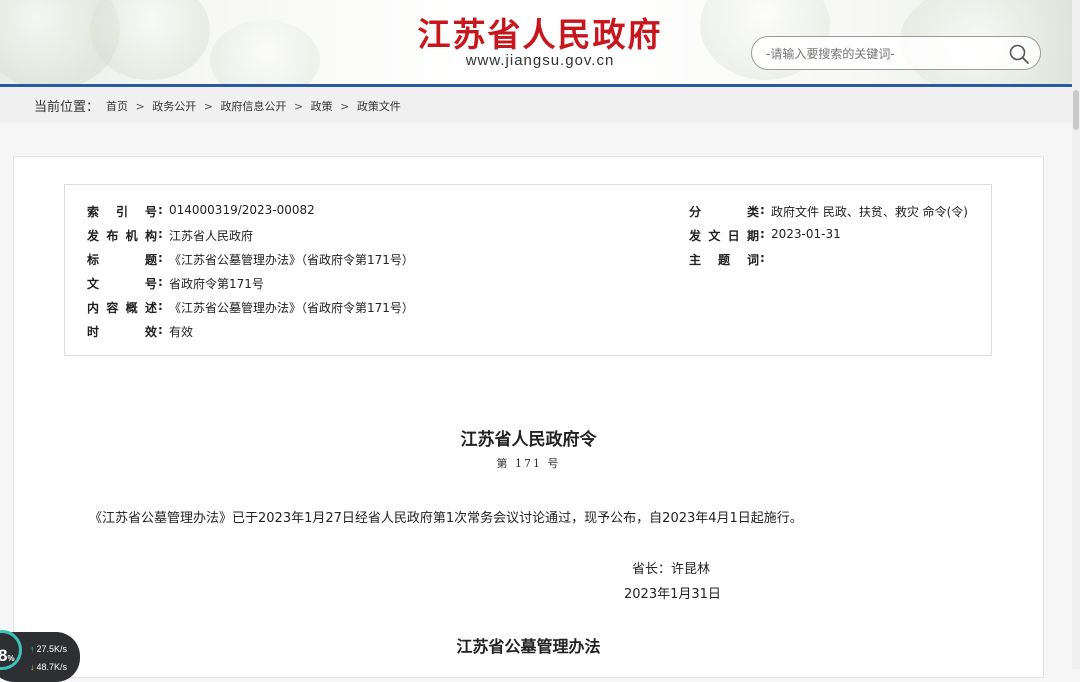  Describe the element at coordinates (211, 236) in the screenshot. I see `meta-value: 江苏省人民政府` at that location.